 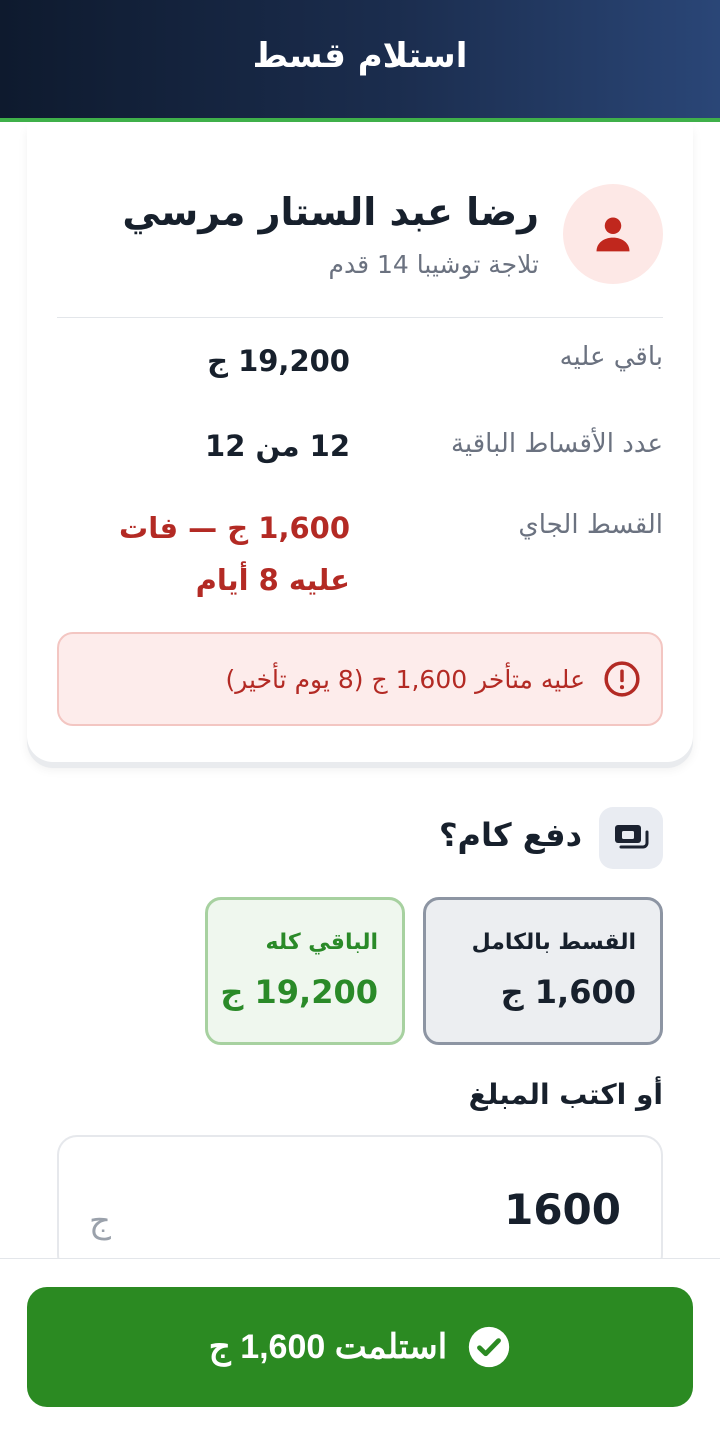 What do you see at coordinates (510, 835) in the screenshot?
I see `payment-section-title: دفع كام؟` at bounding box center [510, 835].